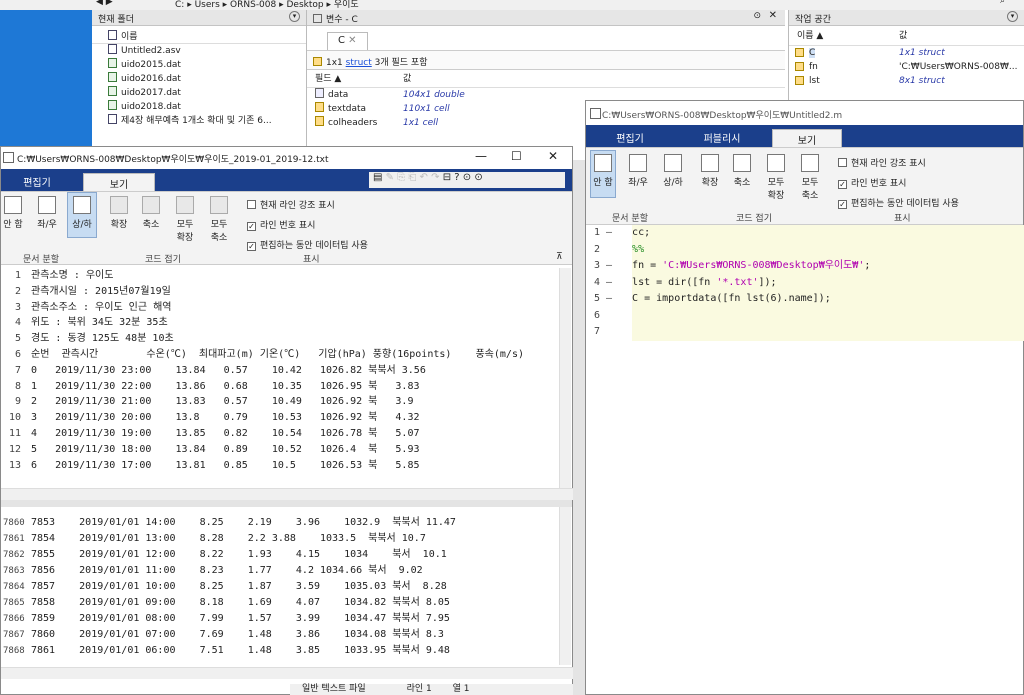 The height and width of the screenshot is (695, 1024). What do you see at coordinates (179, 5) in the screenshot?
I see `breadcrumb-item: C:` at bounding box center [179, 5].